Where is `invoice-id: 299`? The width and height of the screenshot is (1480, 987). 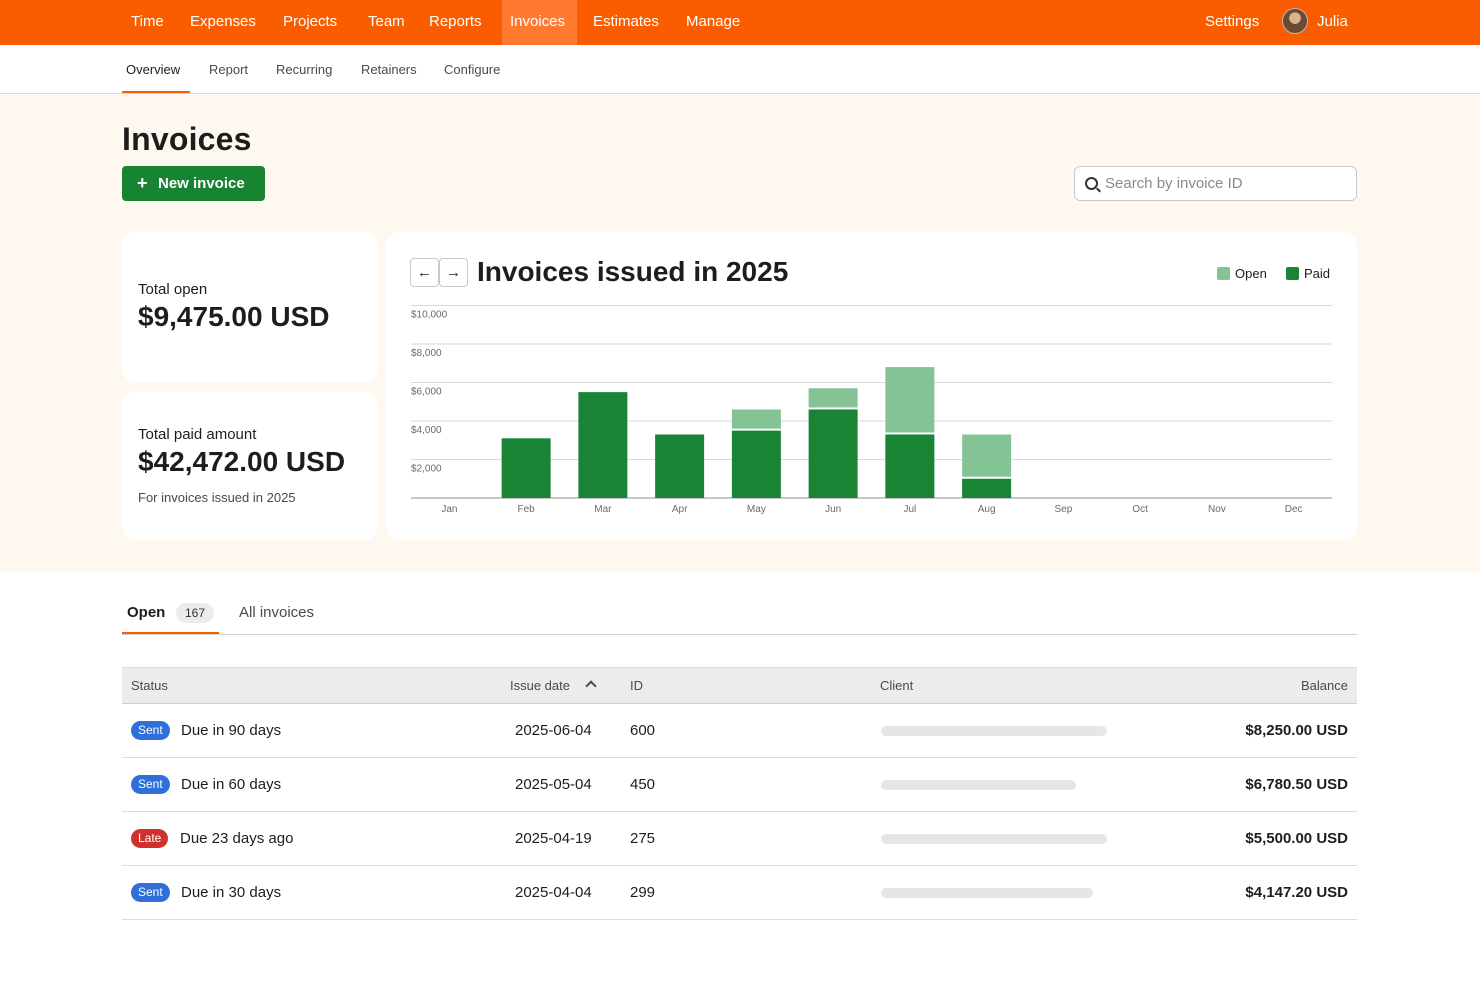
invoice-id: 299 is located at coordinates (642, 892).